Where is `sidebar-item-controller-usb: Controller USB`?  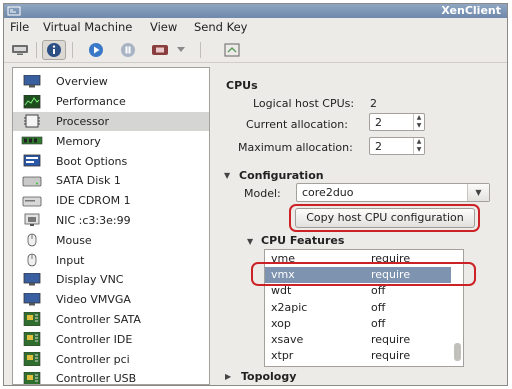 sidebar-item-controller-usb: Controller USB is located at coordinates (111, 376).